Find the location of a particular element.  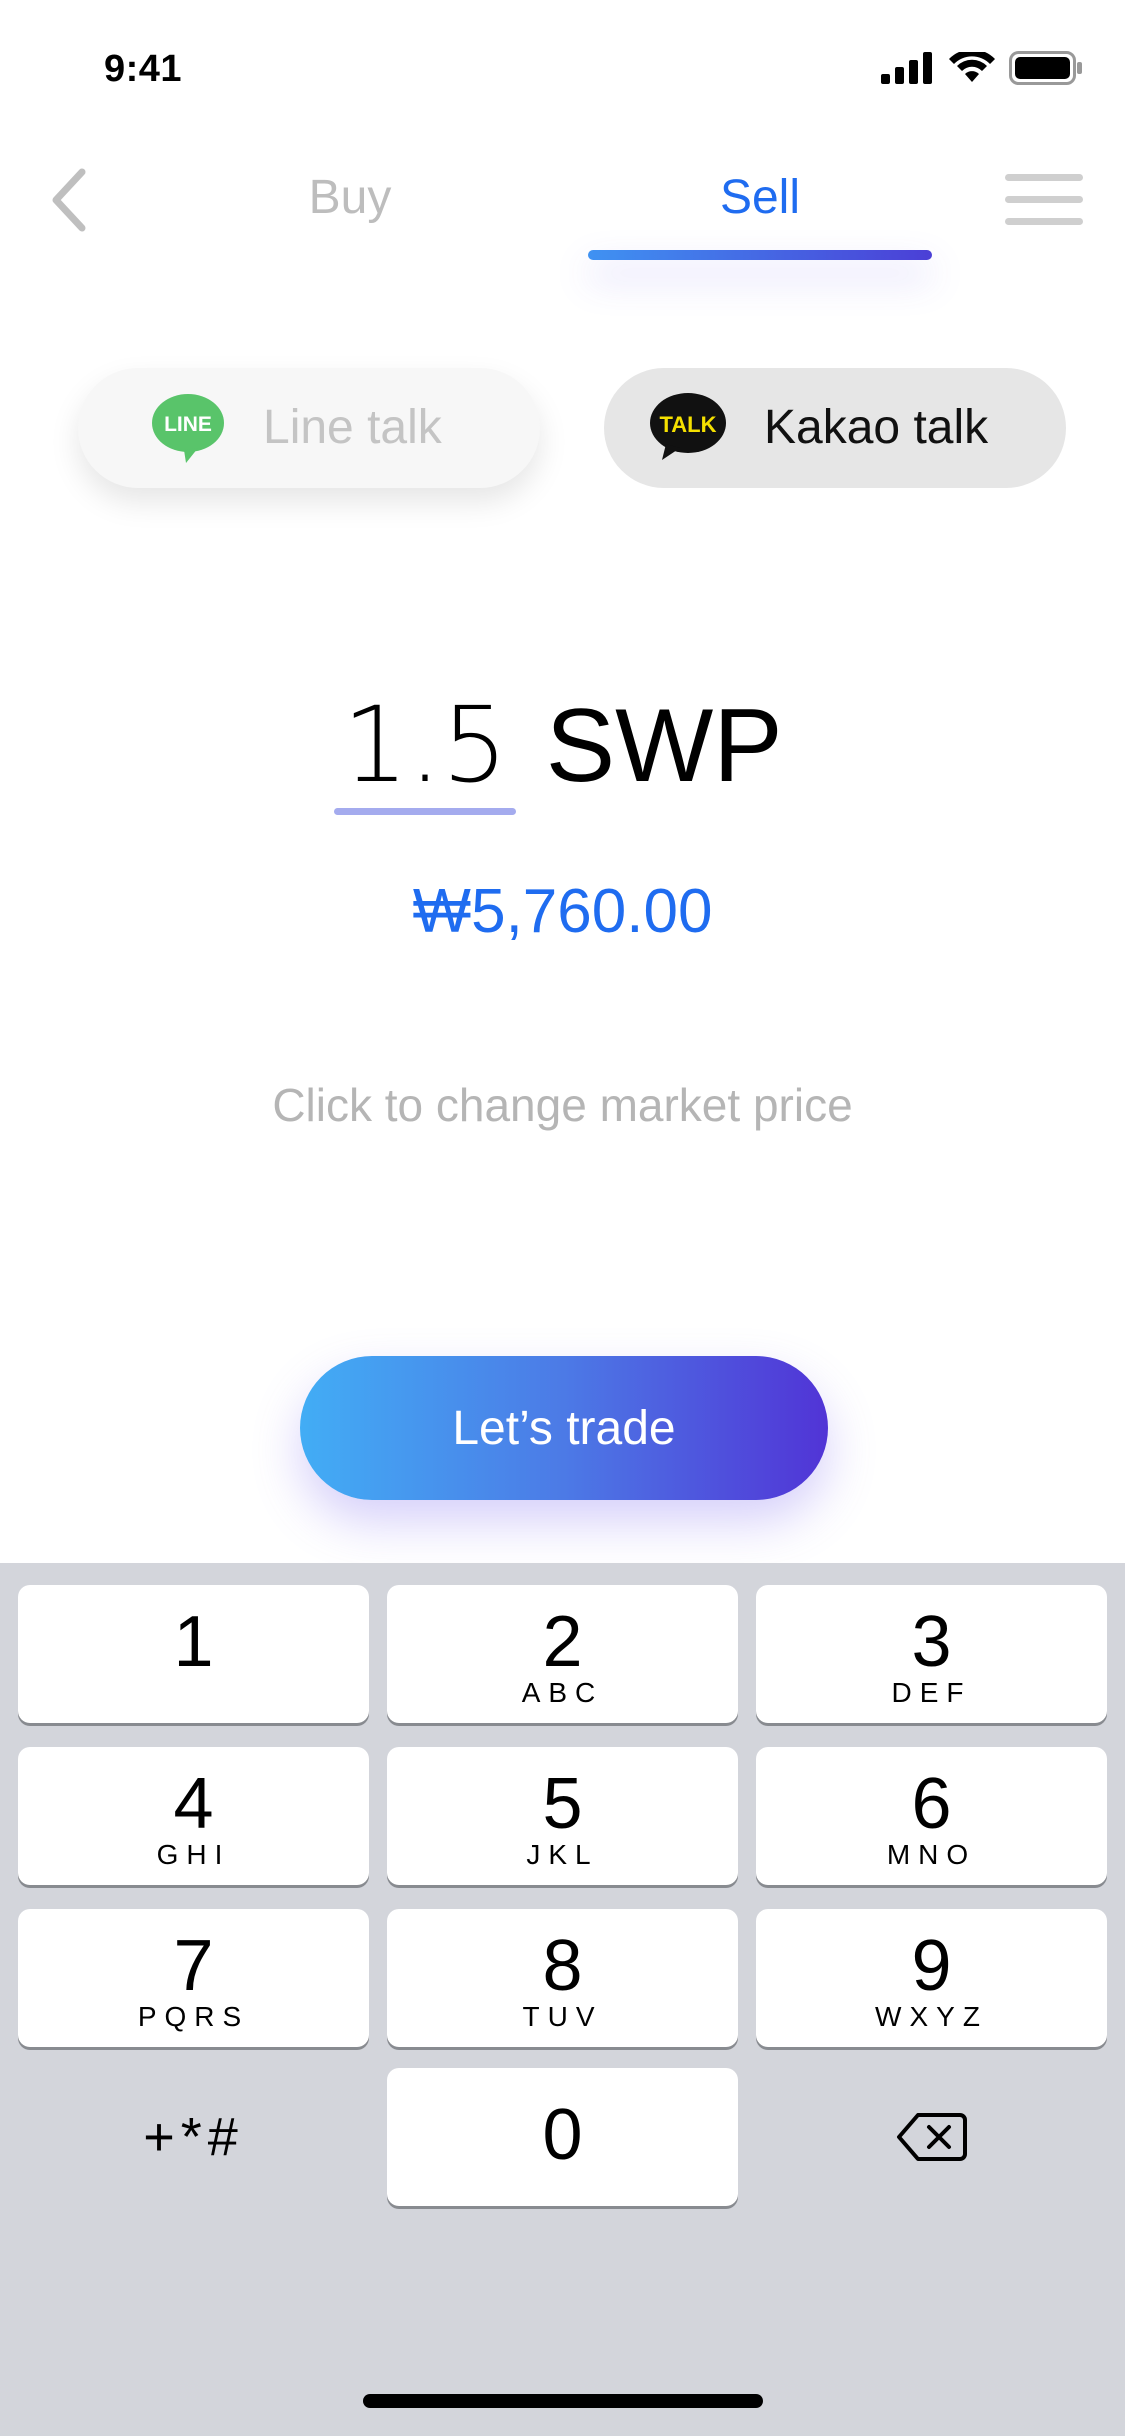

key-4: 4 GHI is located at coordinates (193, 1816).